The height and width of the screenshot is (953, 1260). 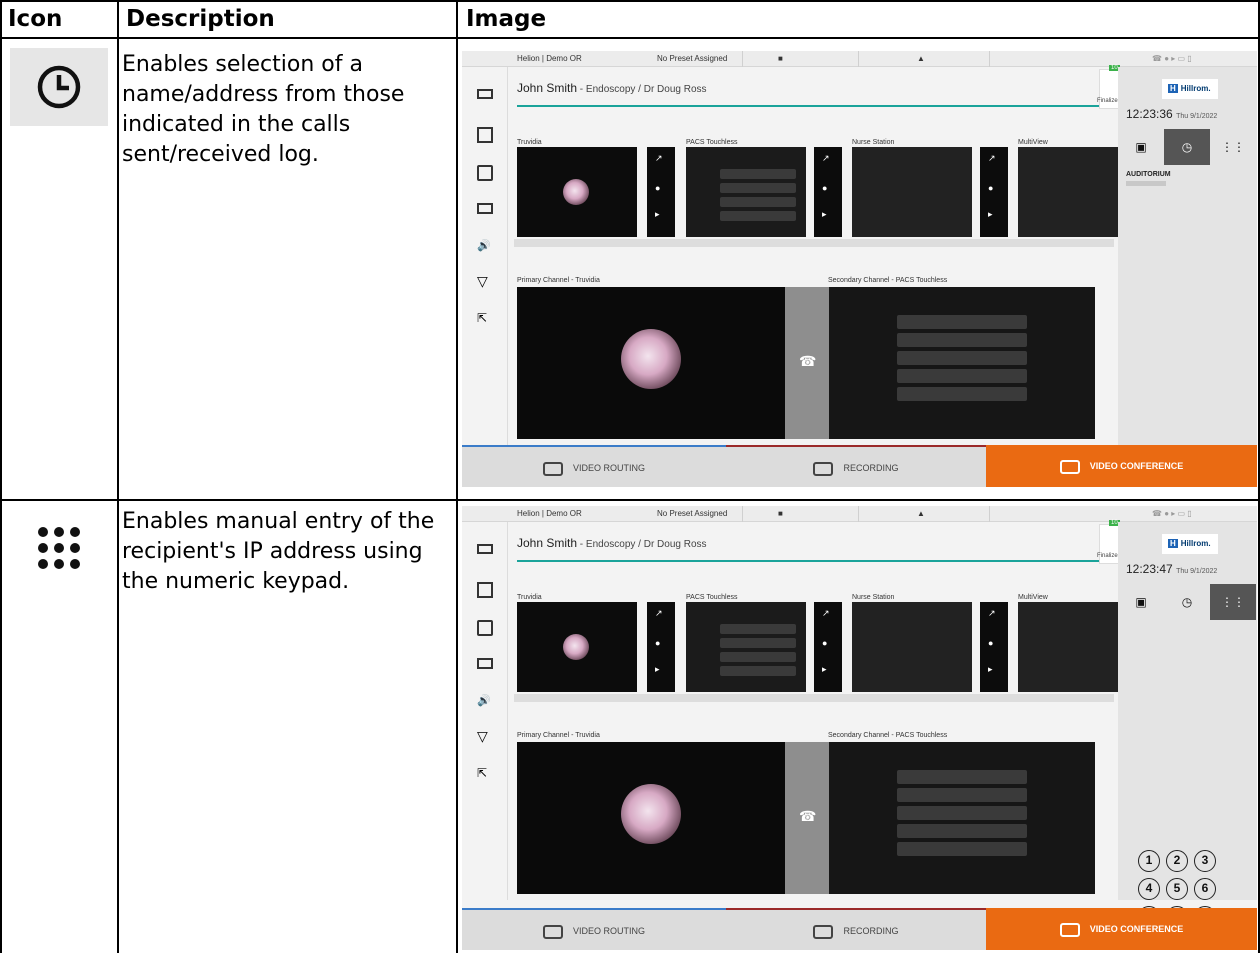 I want to click on surgeon-icon: ▲, so click(x=921, y=58).